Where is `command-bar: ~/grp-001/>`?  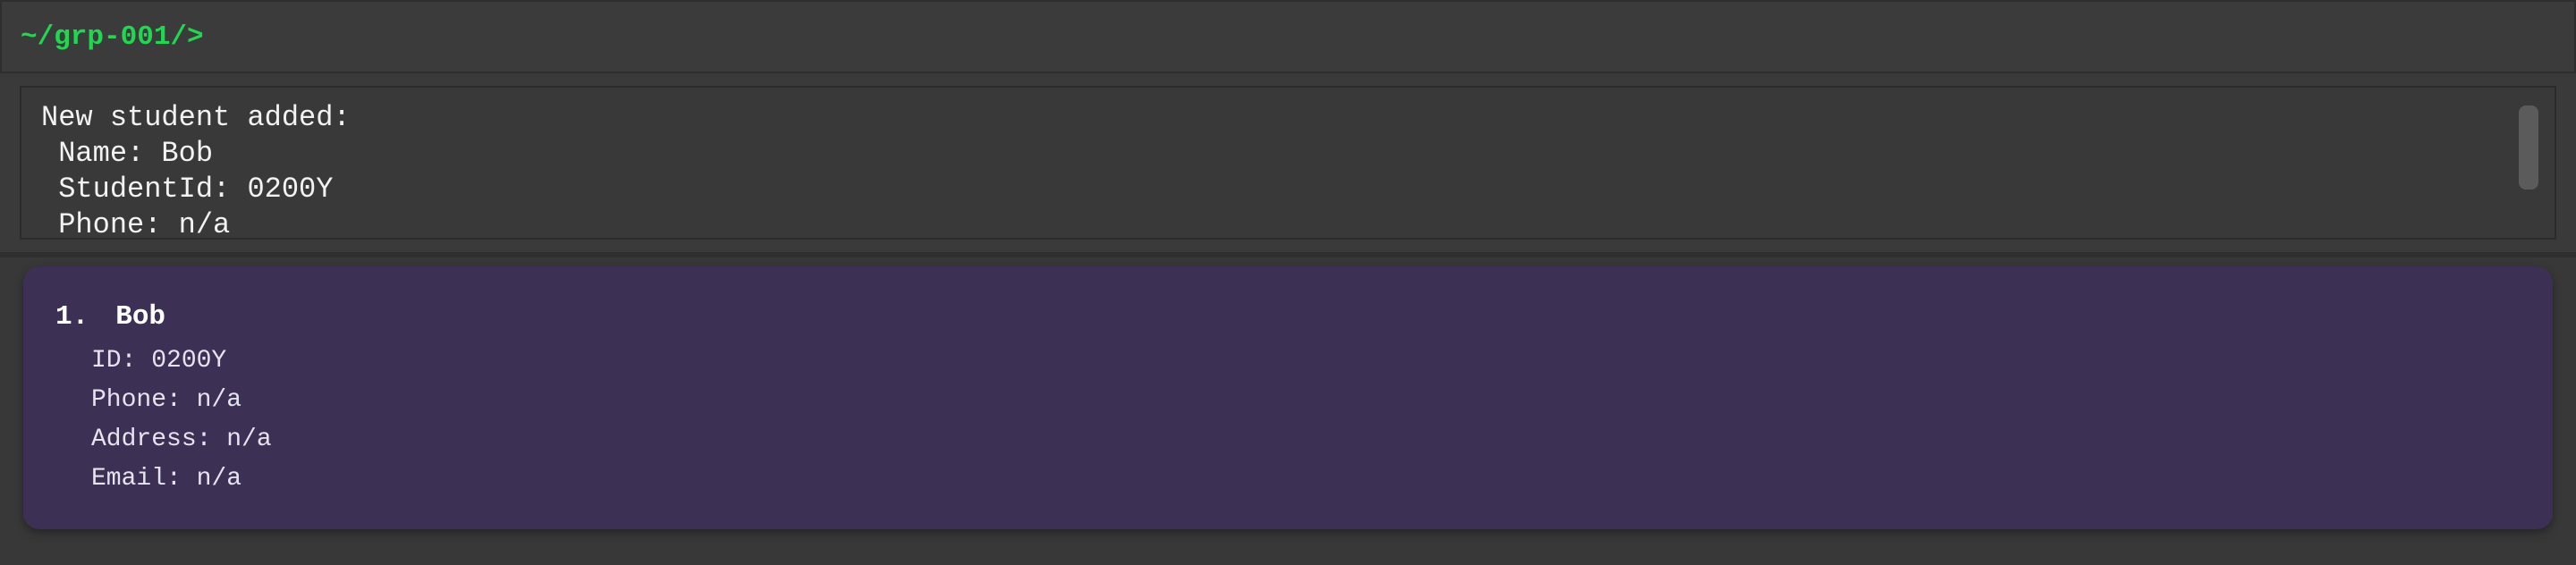 command-bar: ~/grp-001/> is located at coordinates (1288, 36).